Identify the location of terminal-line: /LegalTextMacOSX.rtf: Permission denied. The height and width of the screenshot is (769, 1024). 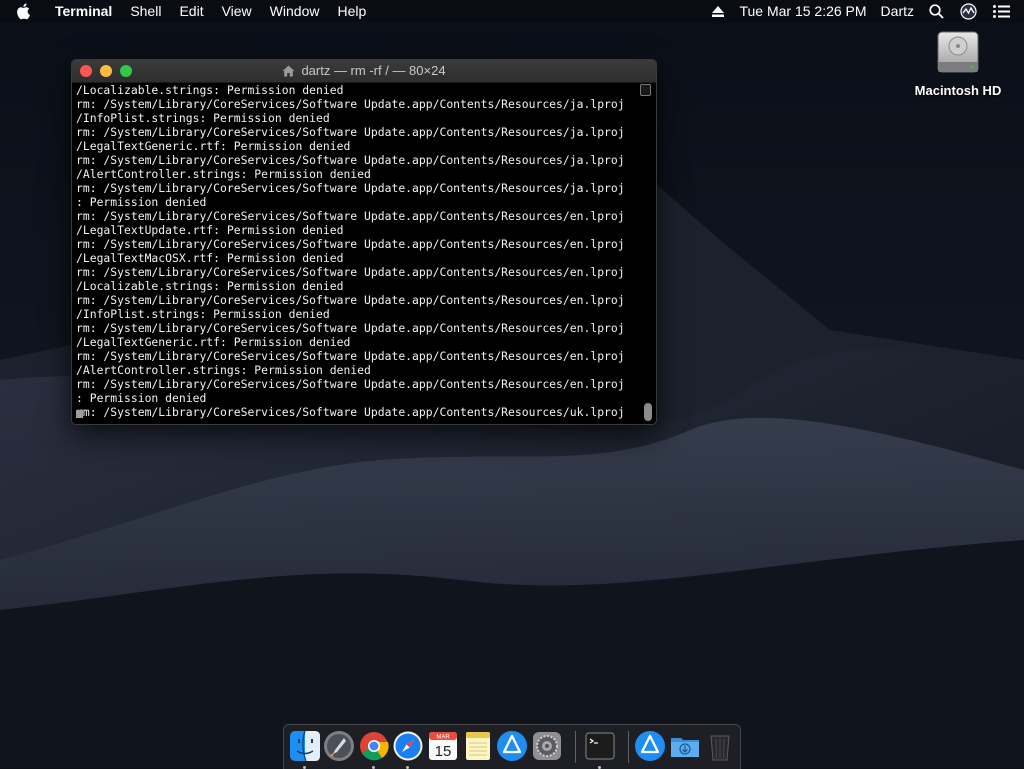
(210, 258).